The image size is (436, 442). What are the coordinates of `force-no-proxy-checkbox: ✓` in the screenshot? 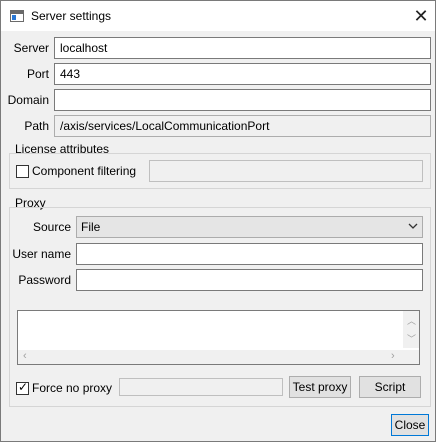 It's located at (22, 387).